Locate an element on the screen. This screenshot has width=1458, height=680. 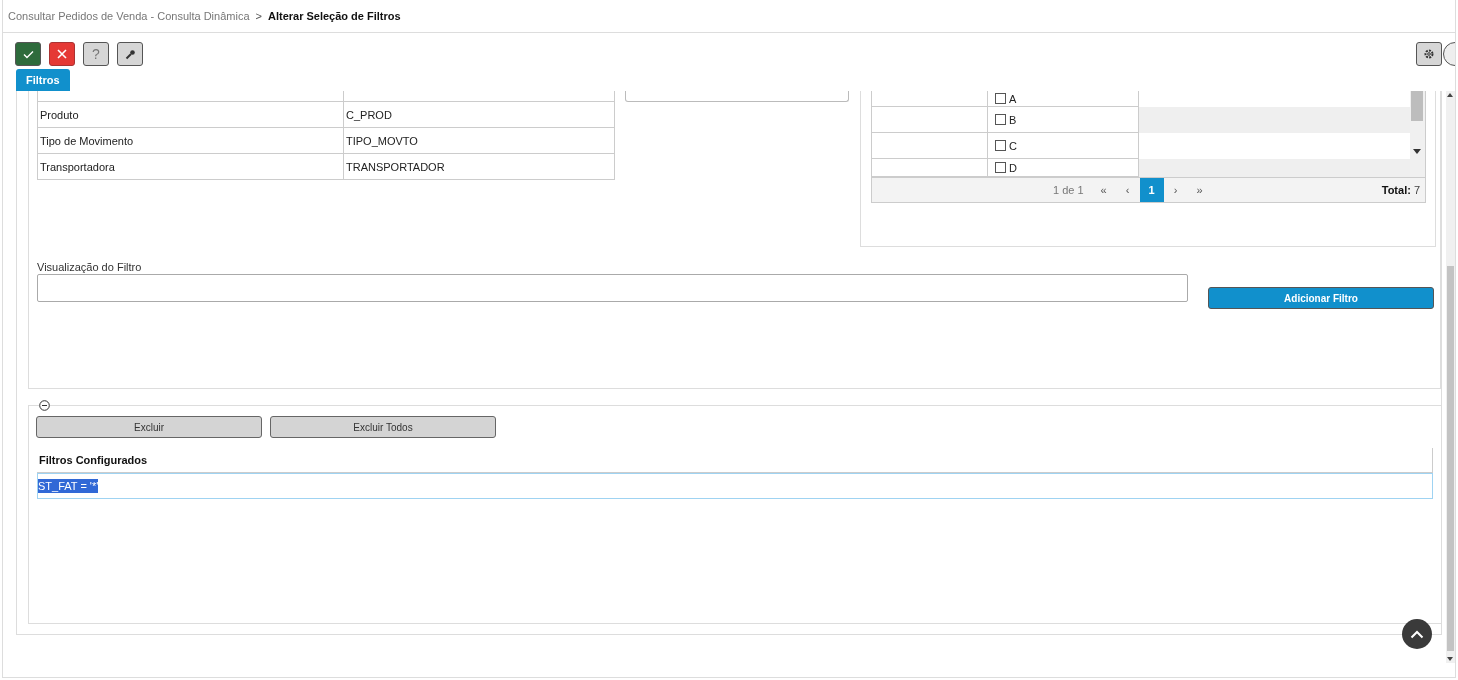
add-filter-button: Adicionar Filtro is located at coordinates (1321, 298).